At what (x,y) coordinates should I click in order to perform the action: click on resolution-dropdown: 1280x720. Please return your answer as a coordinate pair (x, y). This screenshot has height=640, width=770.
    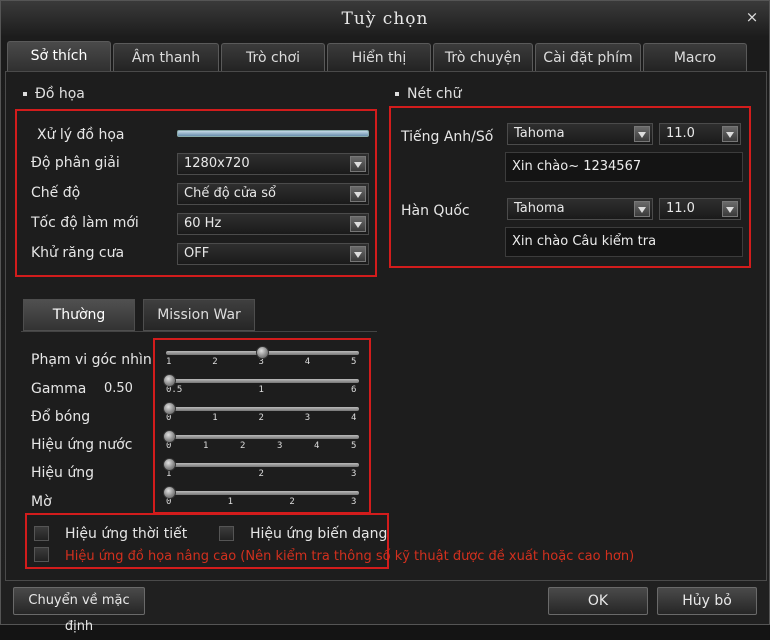
    Looking at the image, I should click on (273, 164).